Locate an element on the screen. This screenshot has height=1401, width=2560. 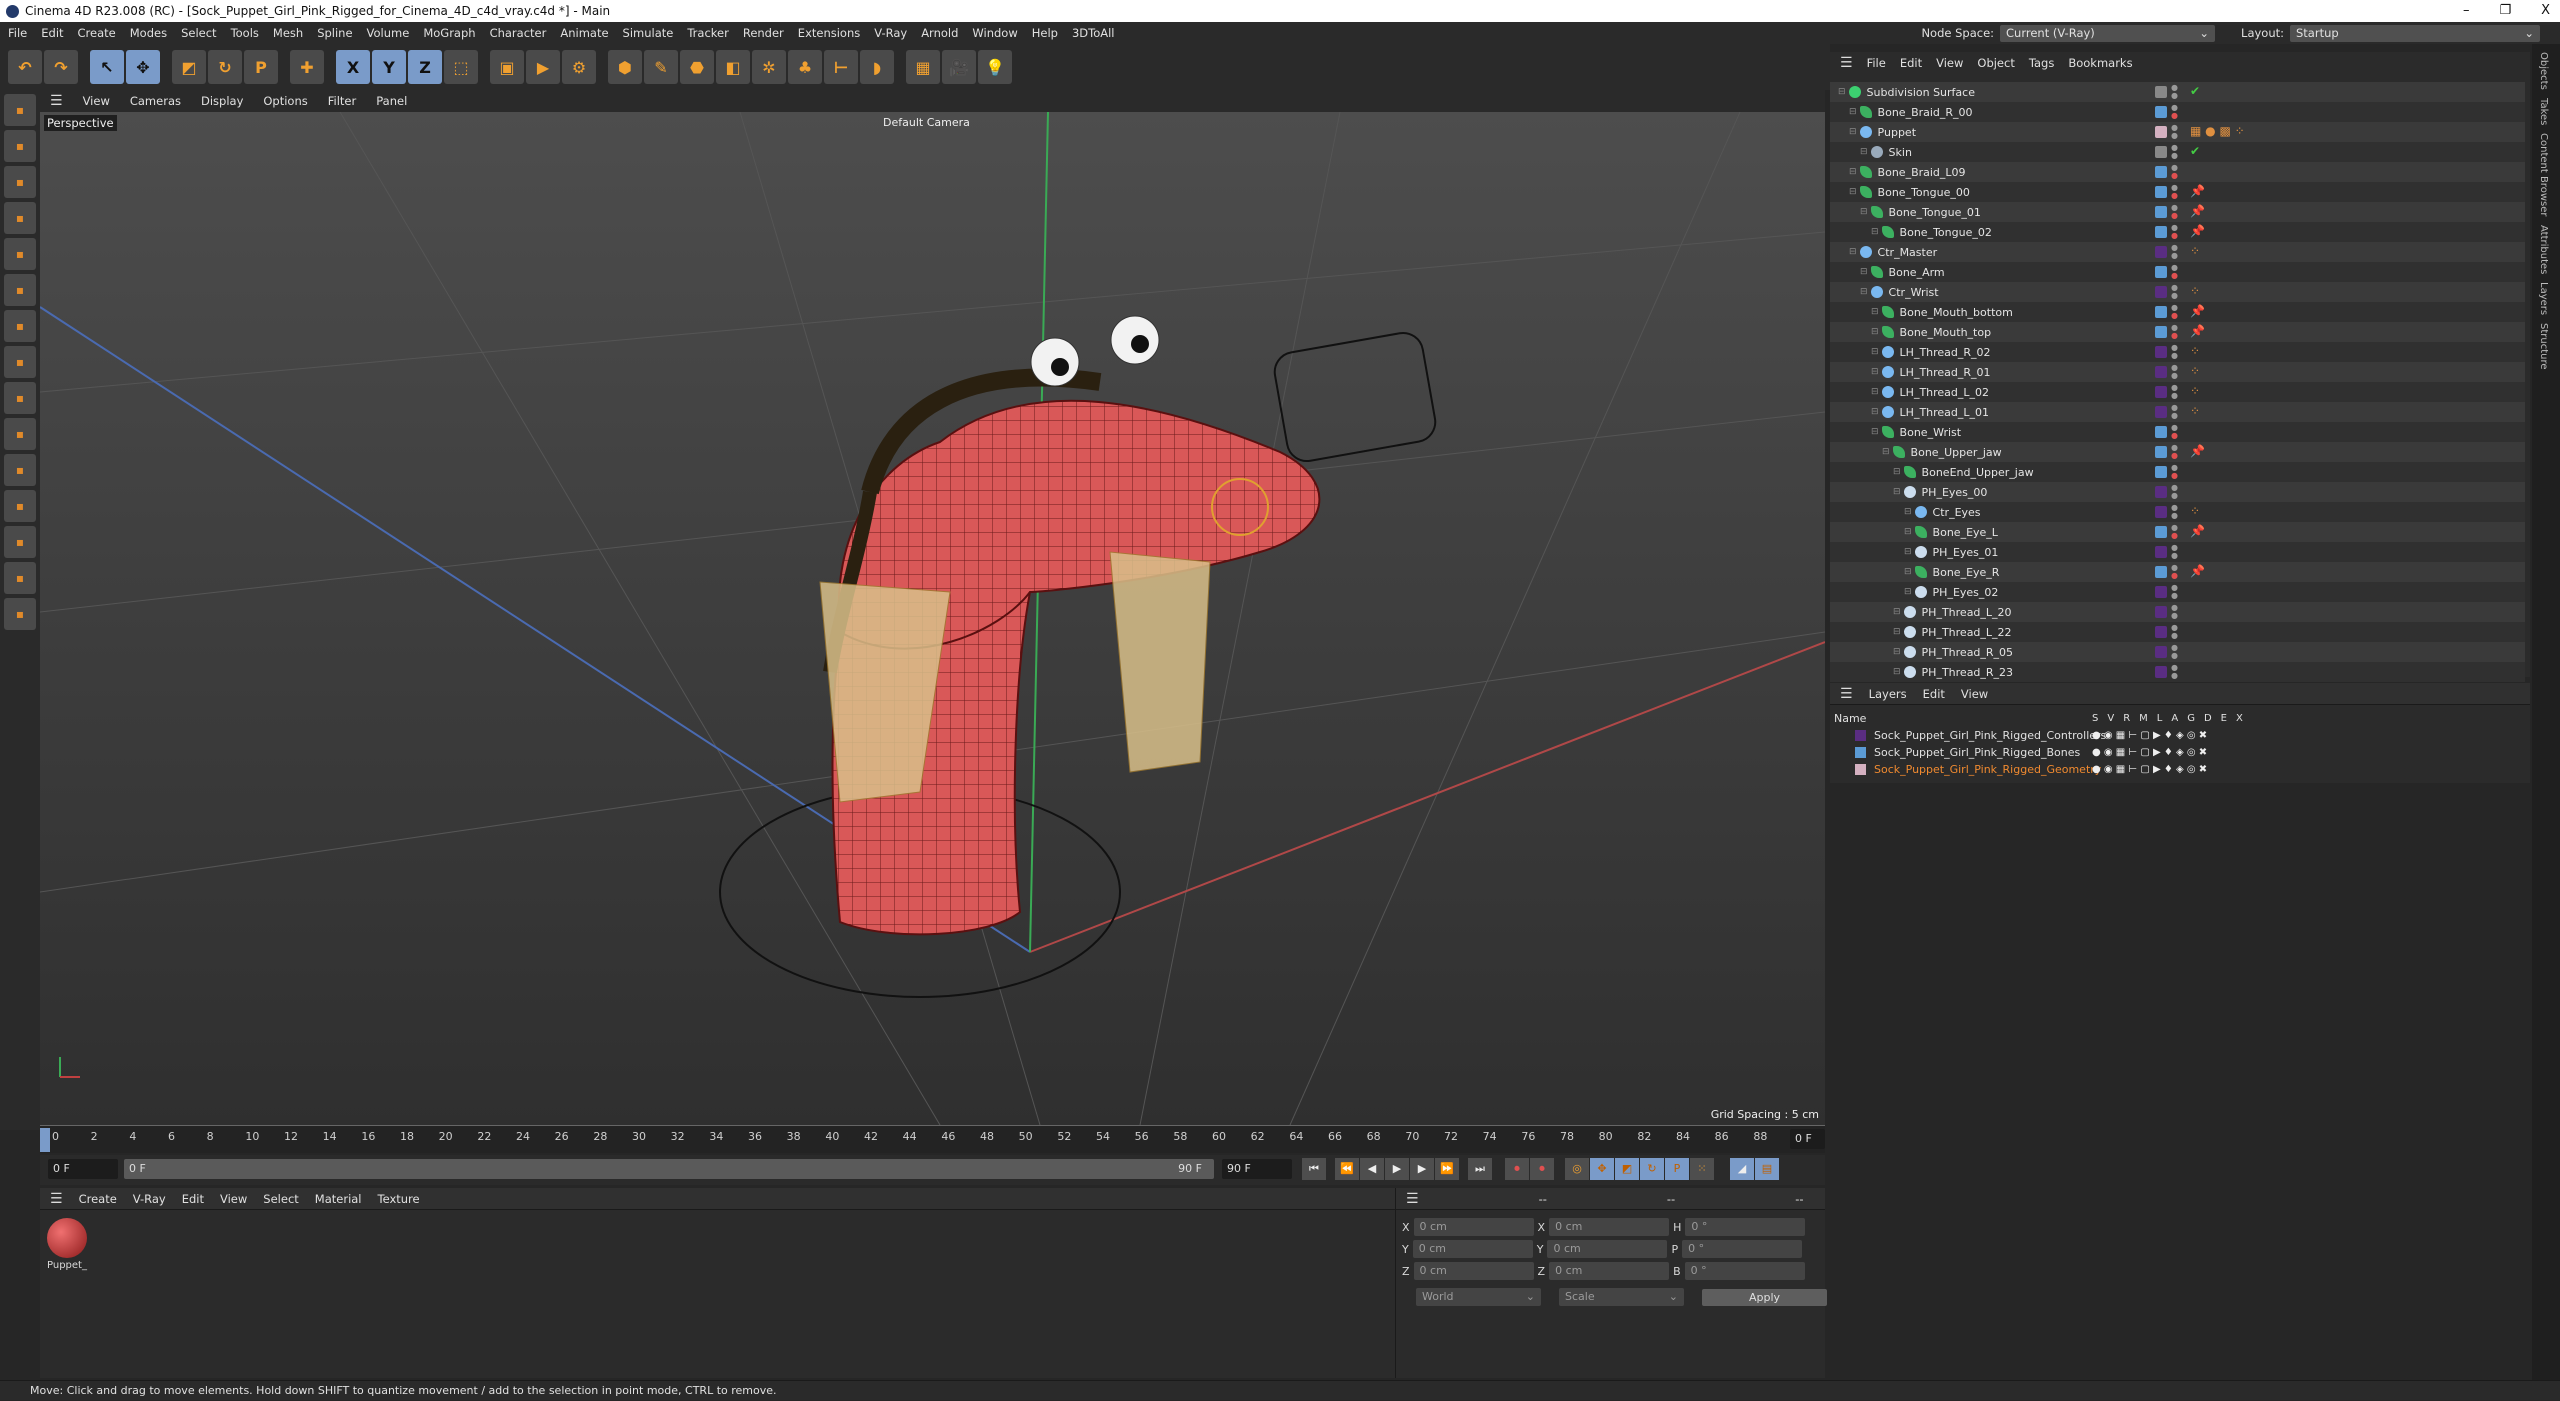
field-button: ◗ is located at coordinates (877, 67).